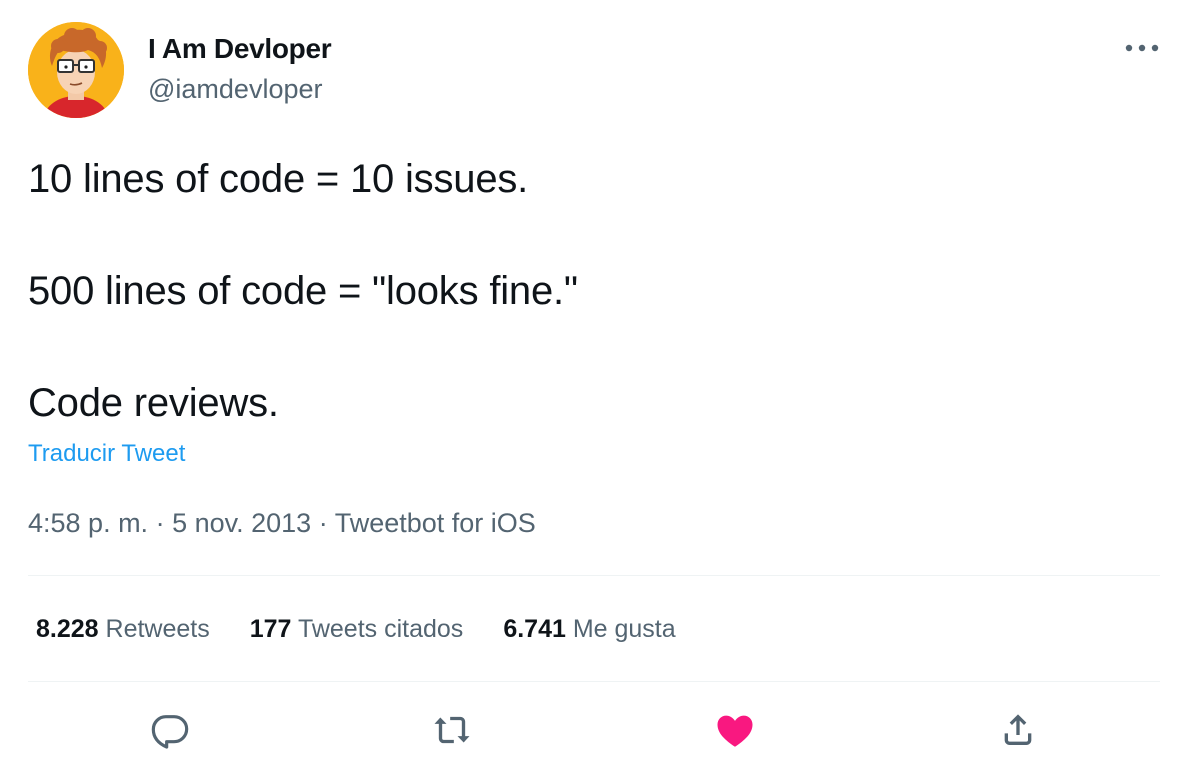  Describe the element at coordinates (303, 291) in the screenshot. I see `tweet-text-line: 500 lines of code = "looks fine."` at that location.